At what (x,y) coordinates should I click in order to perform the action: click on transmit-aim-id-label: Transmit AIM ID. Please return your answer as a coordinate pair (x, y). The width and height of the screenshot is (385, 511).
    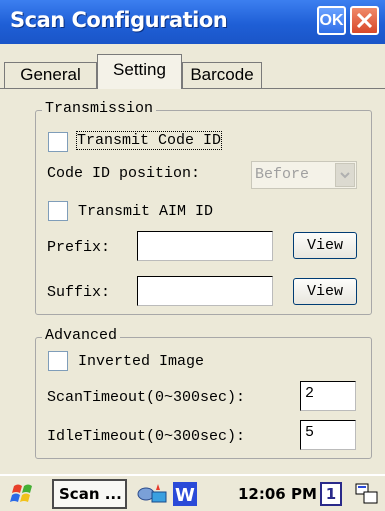
    Looking at the image, I should click on (145, 211).